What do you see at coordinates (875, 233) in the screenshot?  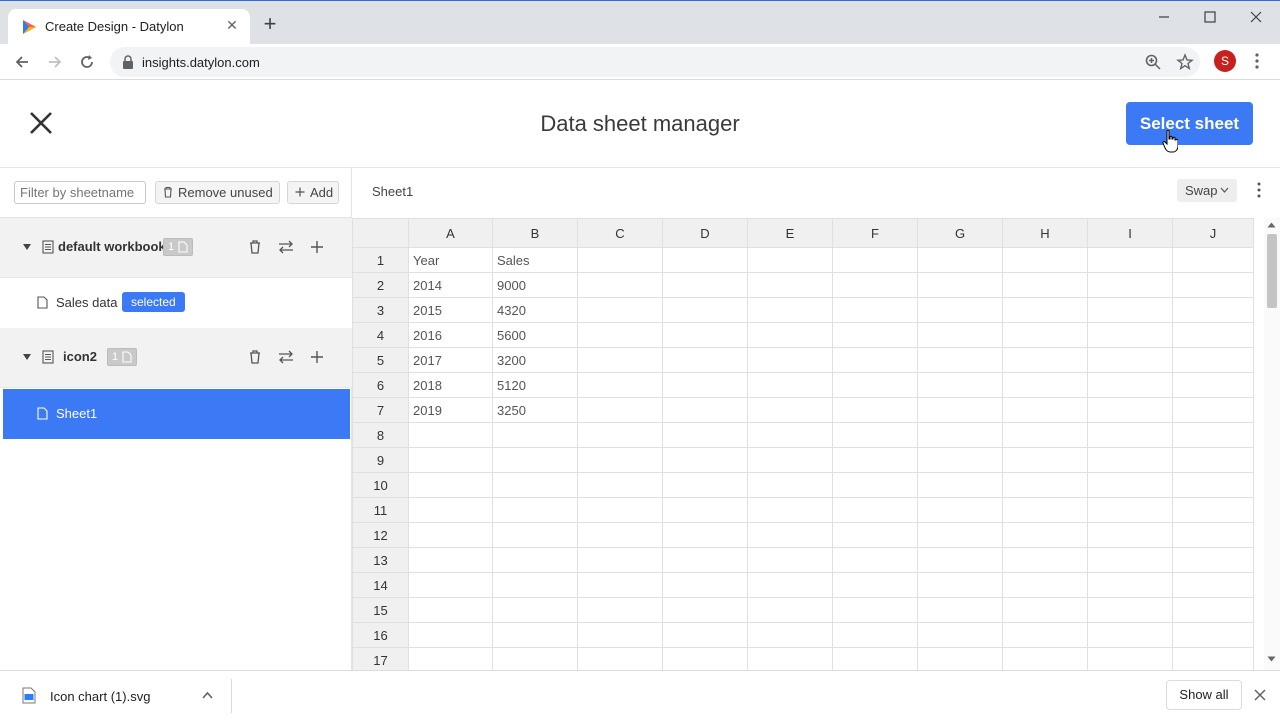 I see `column-header: F` at bounding box center [875, 233].